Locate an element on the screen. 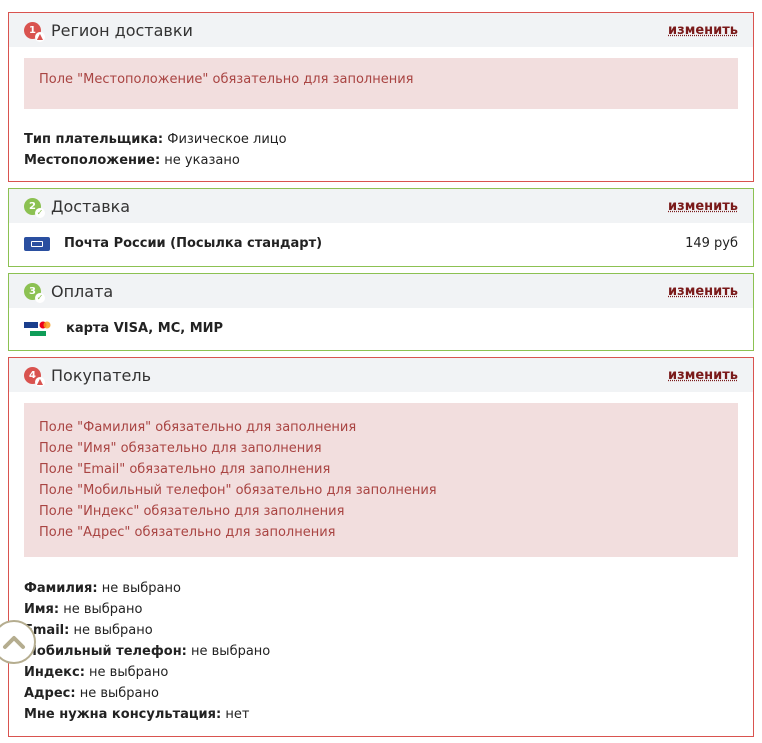  info-row: Мобильный телефон: не выбрано is located at coordinates (381, 651).